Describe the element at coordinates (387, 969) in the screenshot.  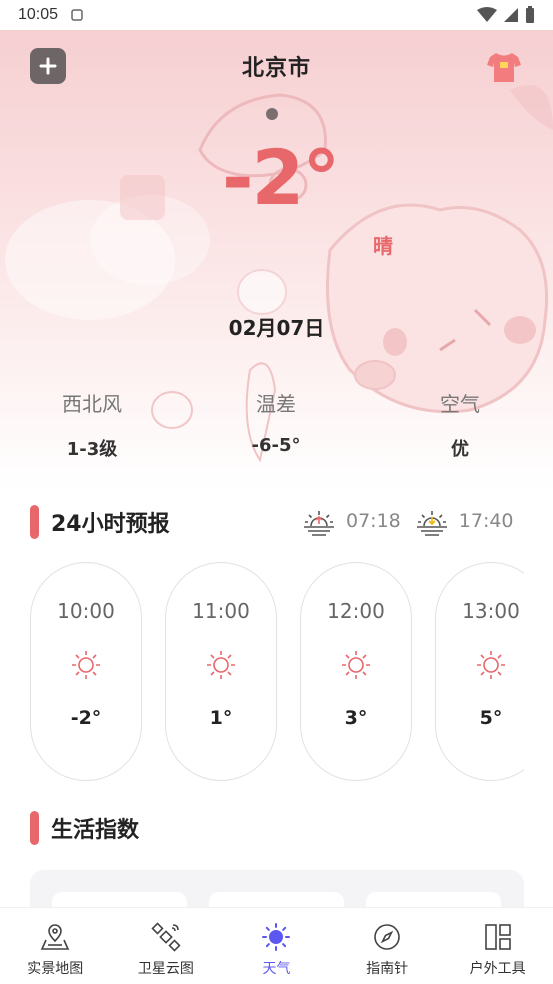
I see `nav-label: 指南针` at that location.